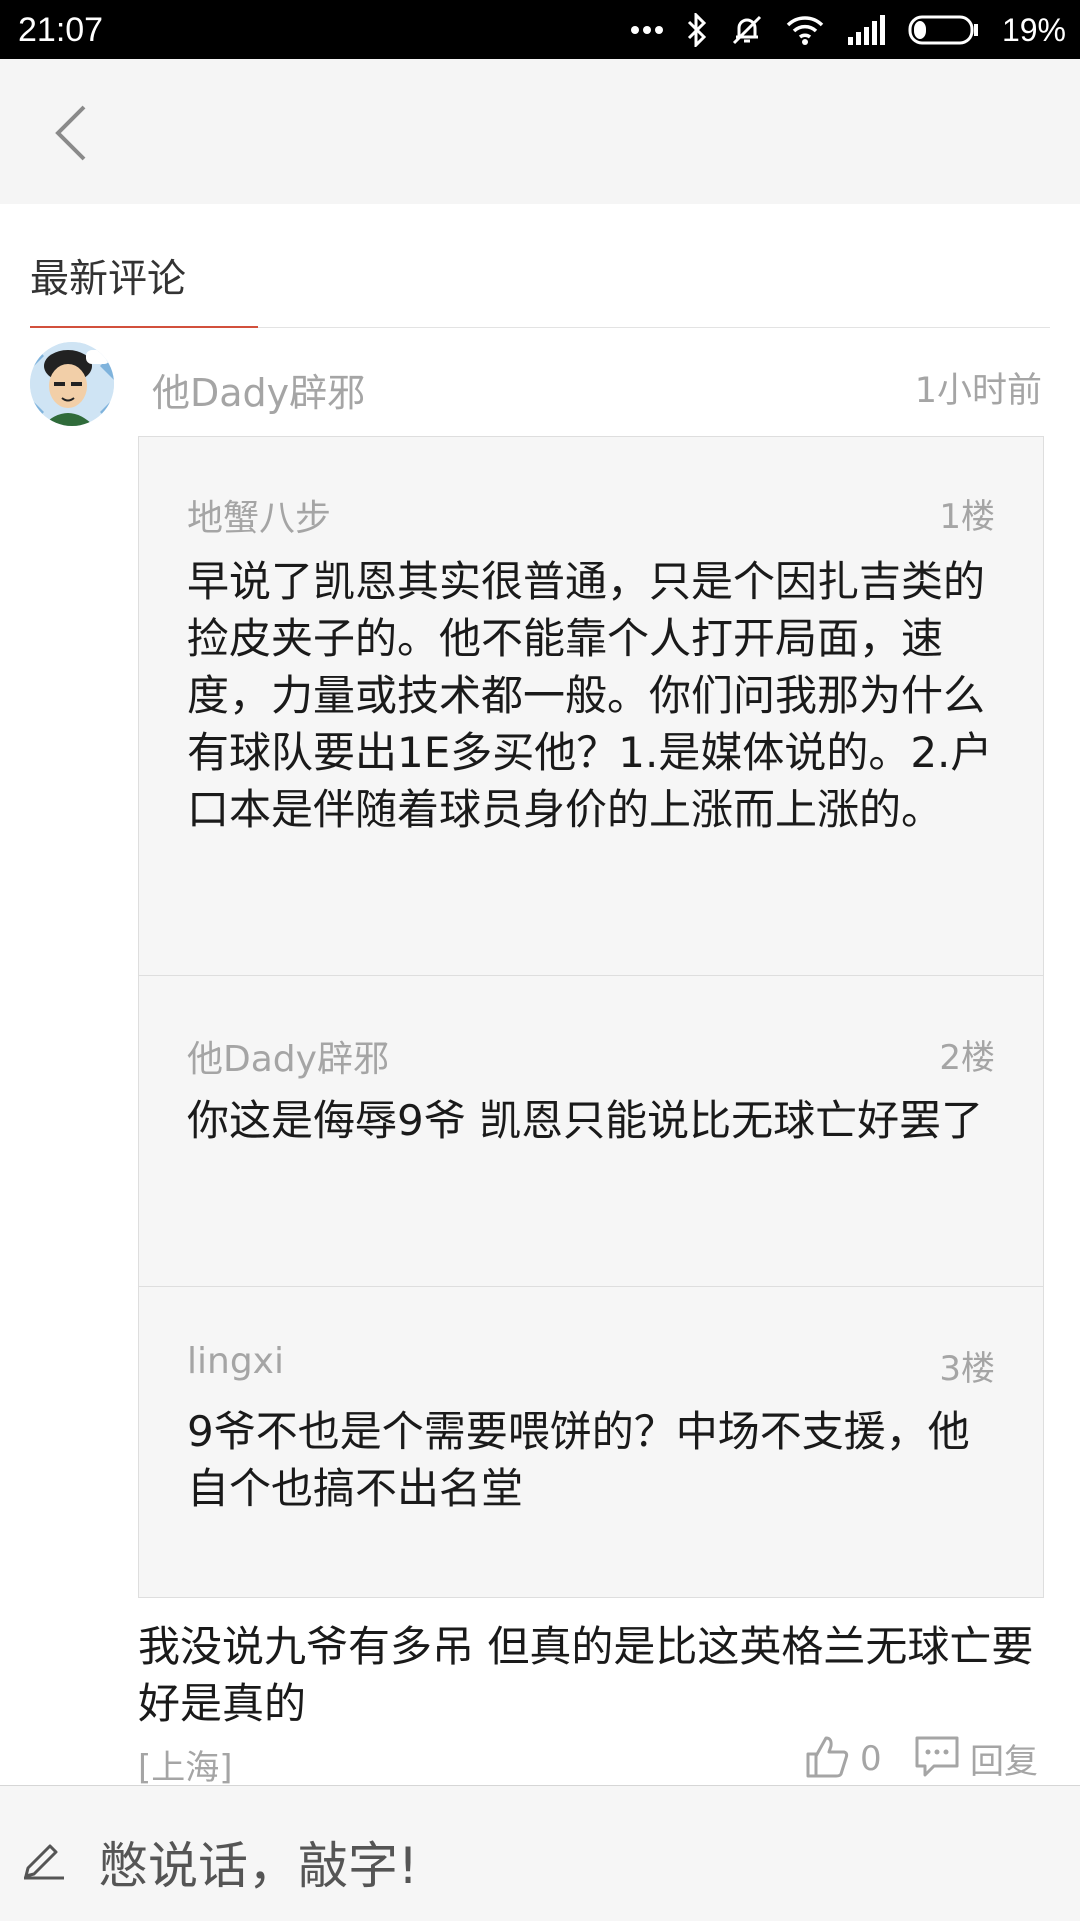 The width and height of the screenshot is (1080, 1921). Describe the element at coordinates (586, 1675) in the screenshot. I see `comment-text: 我没说九爷有多吊 但真的是比这英格兰无球亡要好是真的` at that location.